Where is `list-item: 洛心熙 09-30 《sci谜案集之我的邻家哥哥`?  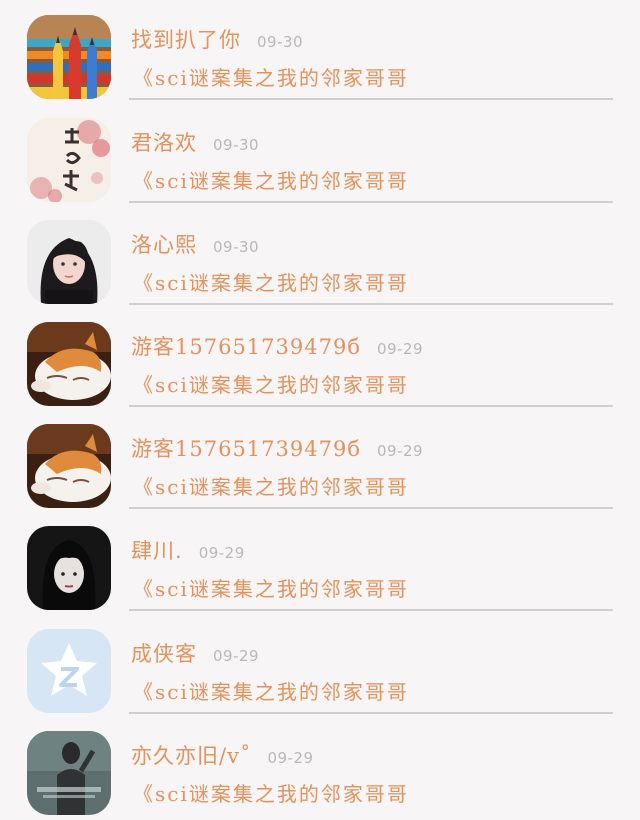
list-item: 洛心熙 09-30 《sci谜案集之我的邻家哥哥 is located at coordinates (320, 256).